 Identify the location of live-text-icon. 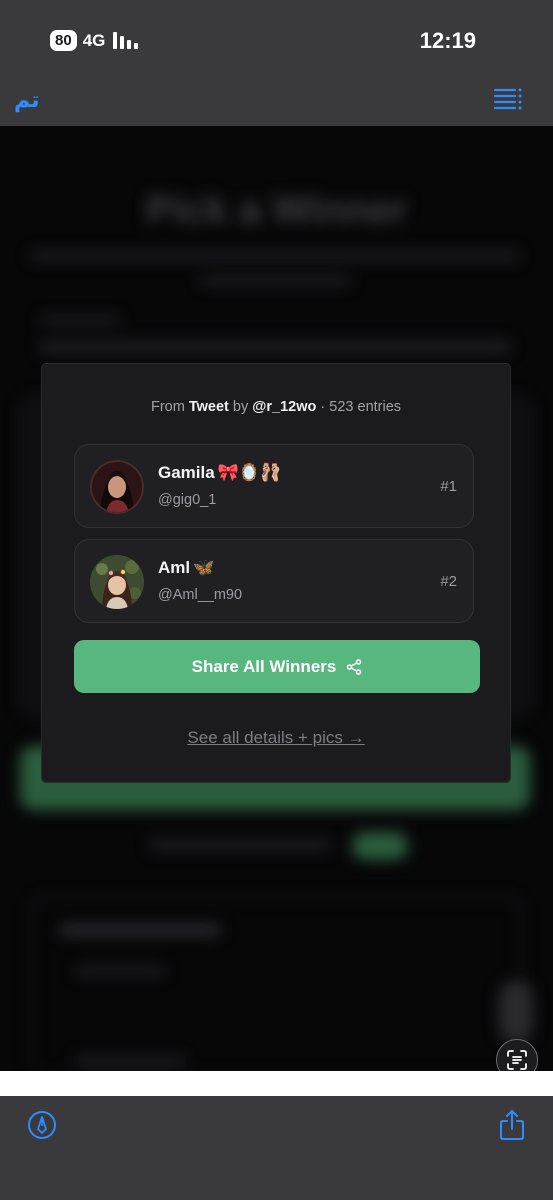
(517, 1060).